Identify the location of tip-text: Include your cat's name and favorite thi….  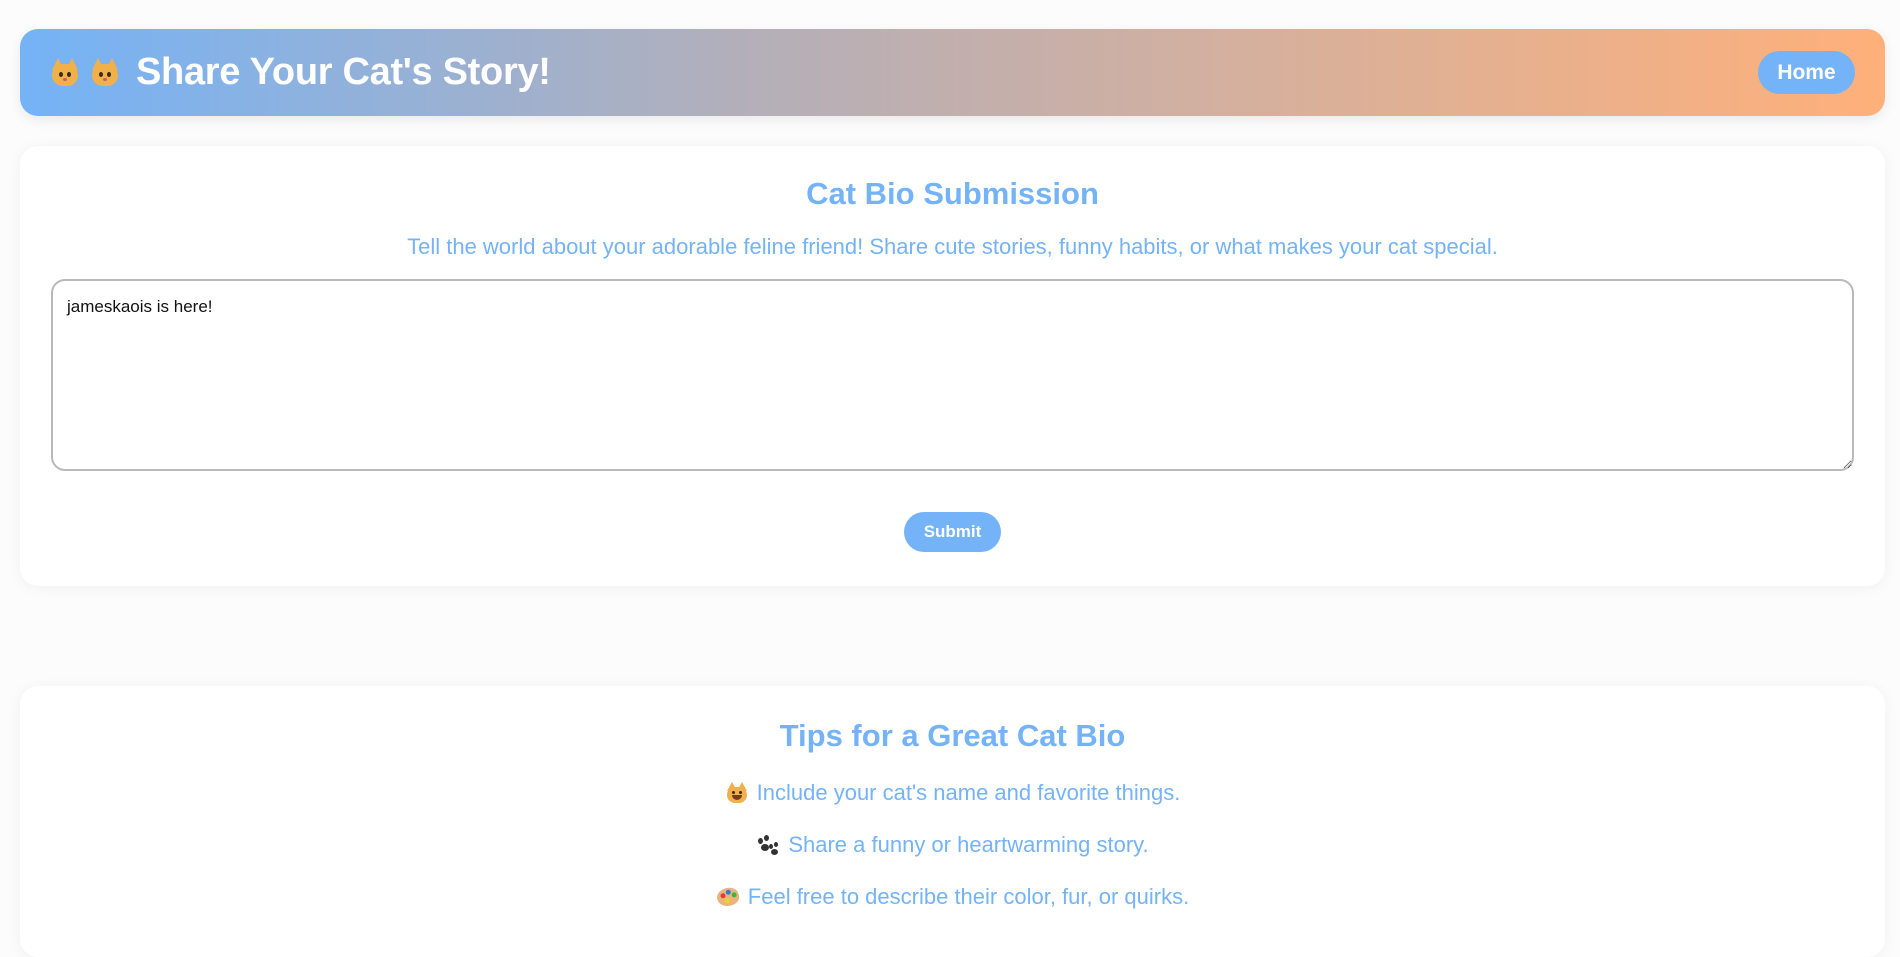
(968, 792).